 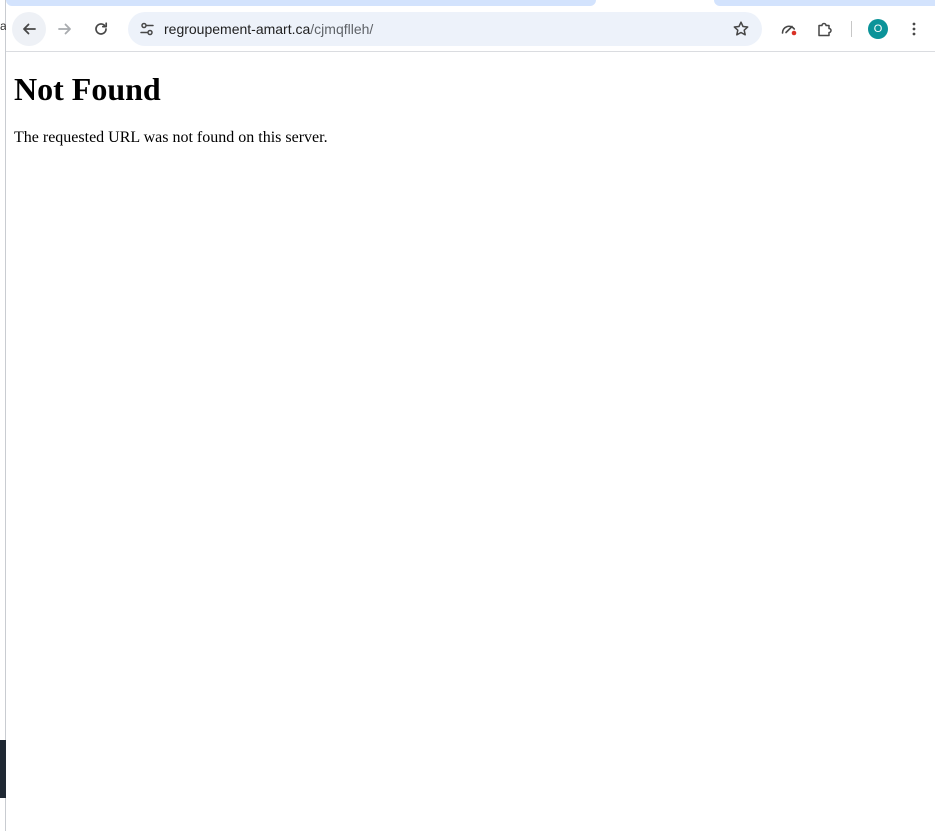 I want to click on browser-toolbar: regroupement-amart.ca/cjmqflleh/ O, so click(x=470, y=29).